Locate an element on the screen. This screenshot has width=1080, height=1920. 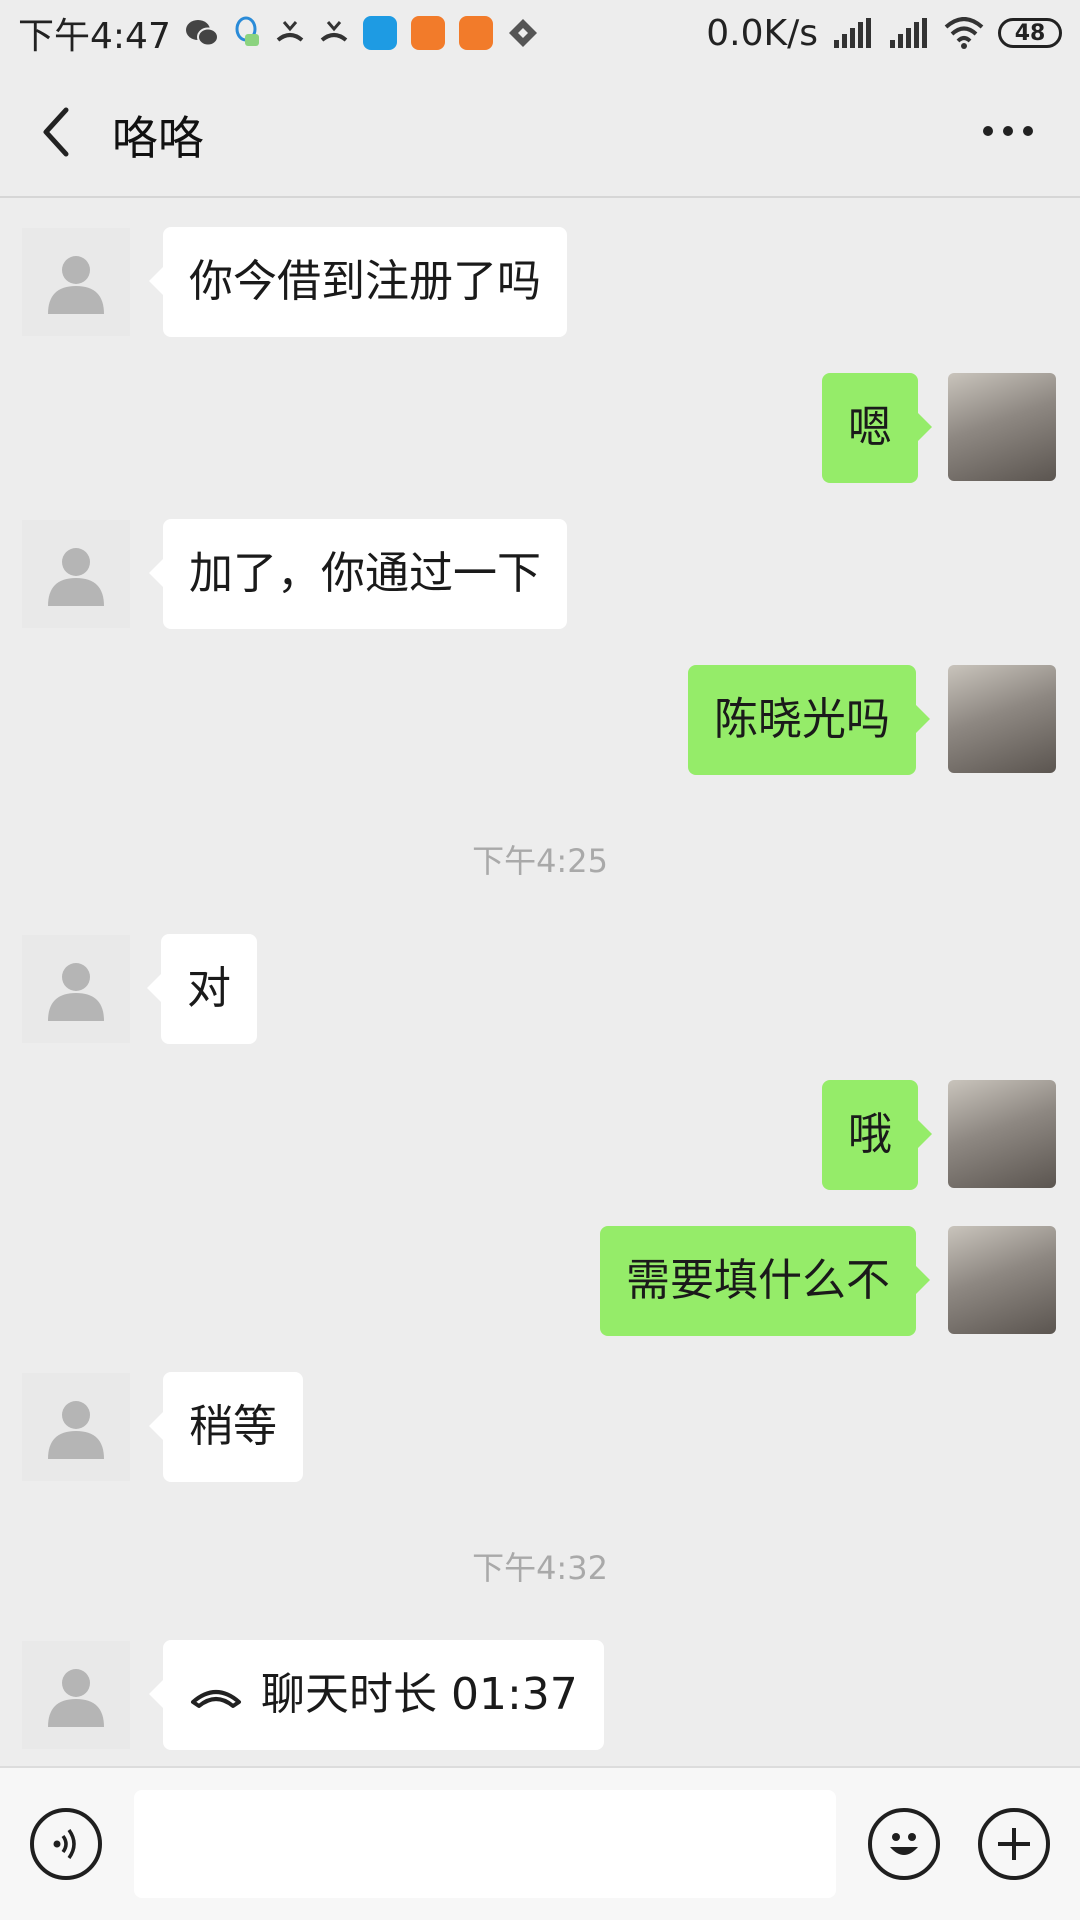
message-input is located at coordinates (485, 1844).